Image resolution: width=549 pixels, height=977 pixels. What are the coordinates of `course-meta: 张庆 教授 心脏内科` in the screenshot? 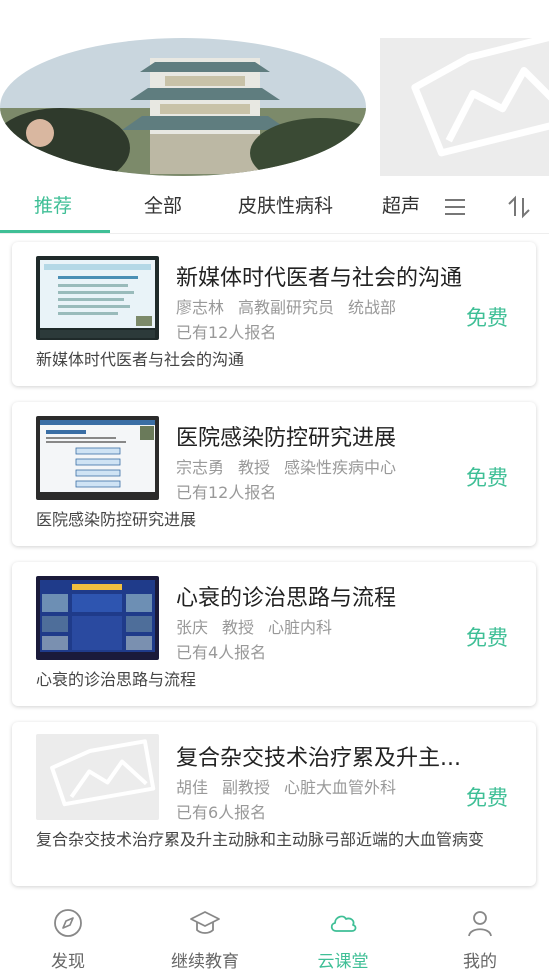 It's located at (261, 626).